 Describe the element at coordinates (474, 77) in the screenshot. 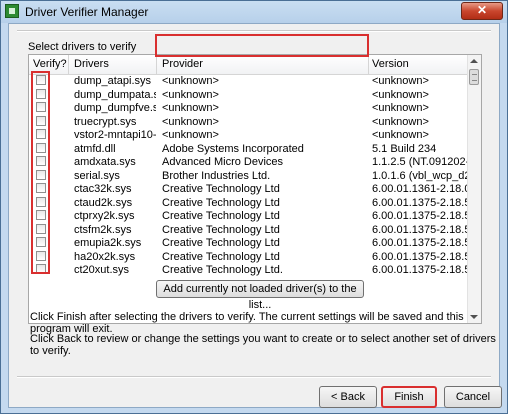

I see `scroll-thumb` at that location.